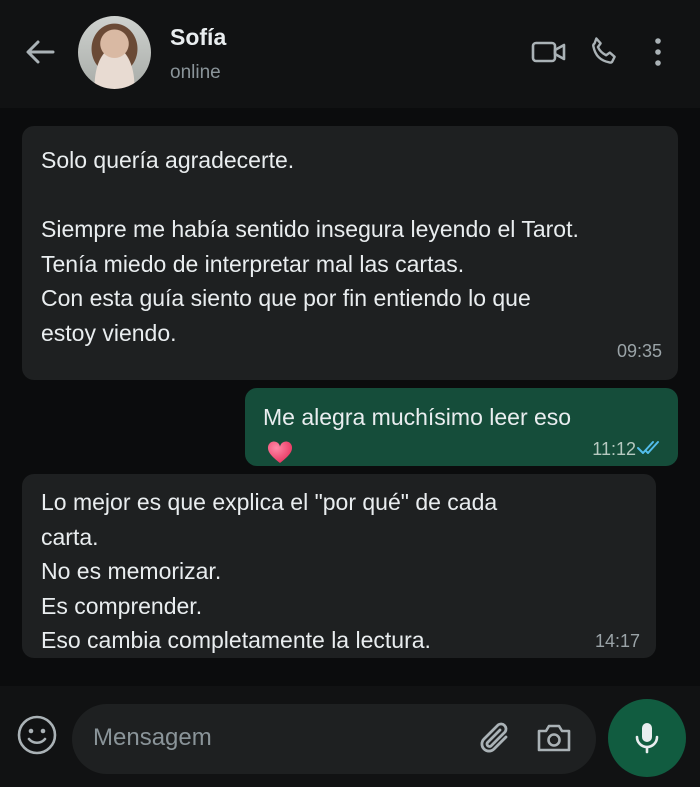 The width and height of the screenshot is (700, 787). I want to click on message-time: 14:17, so click(617, 641).